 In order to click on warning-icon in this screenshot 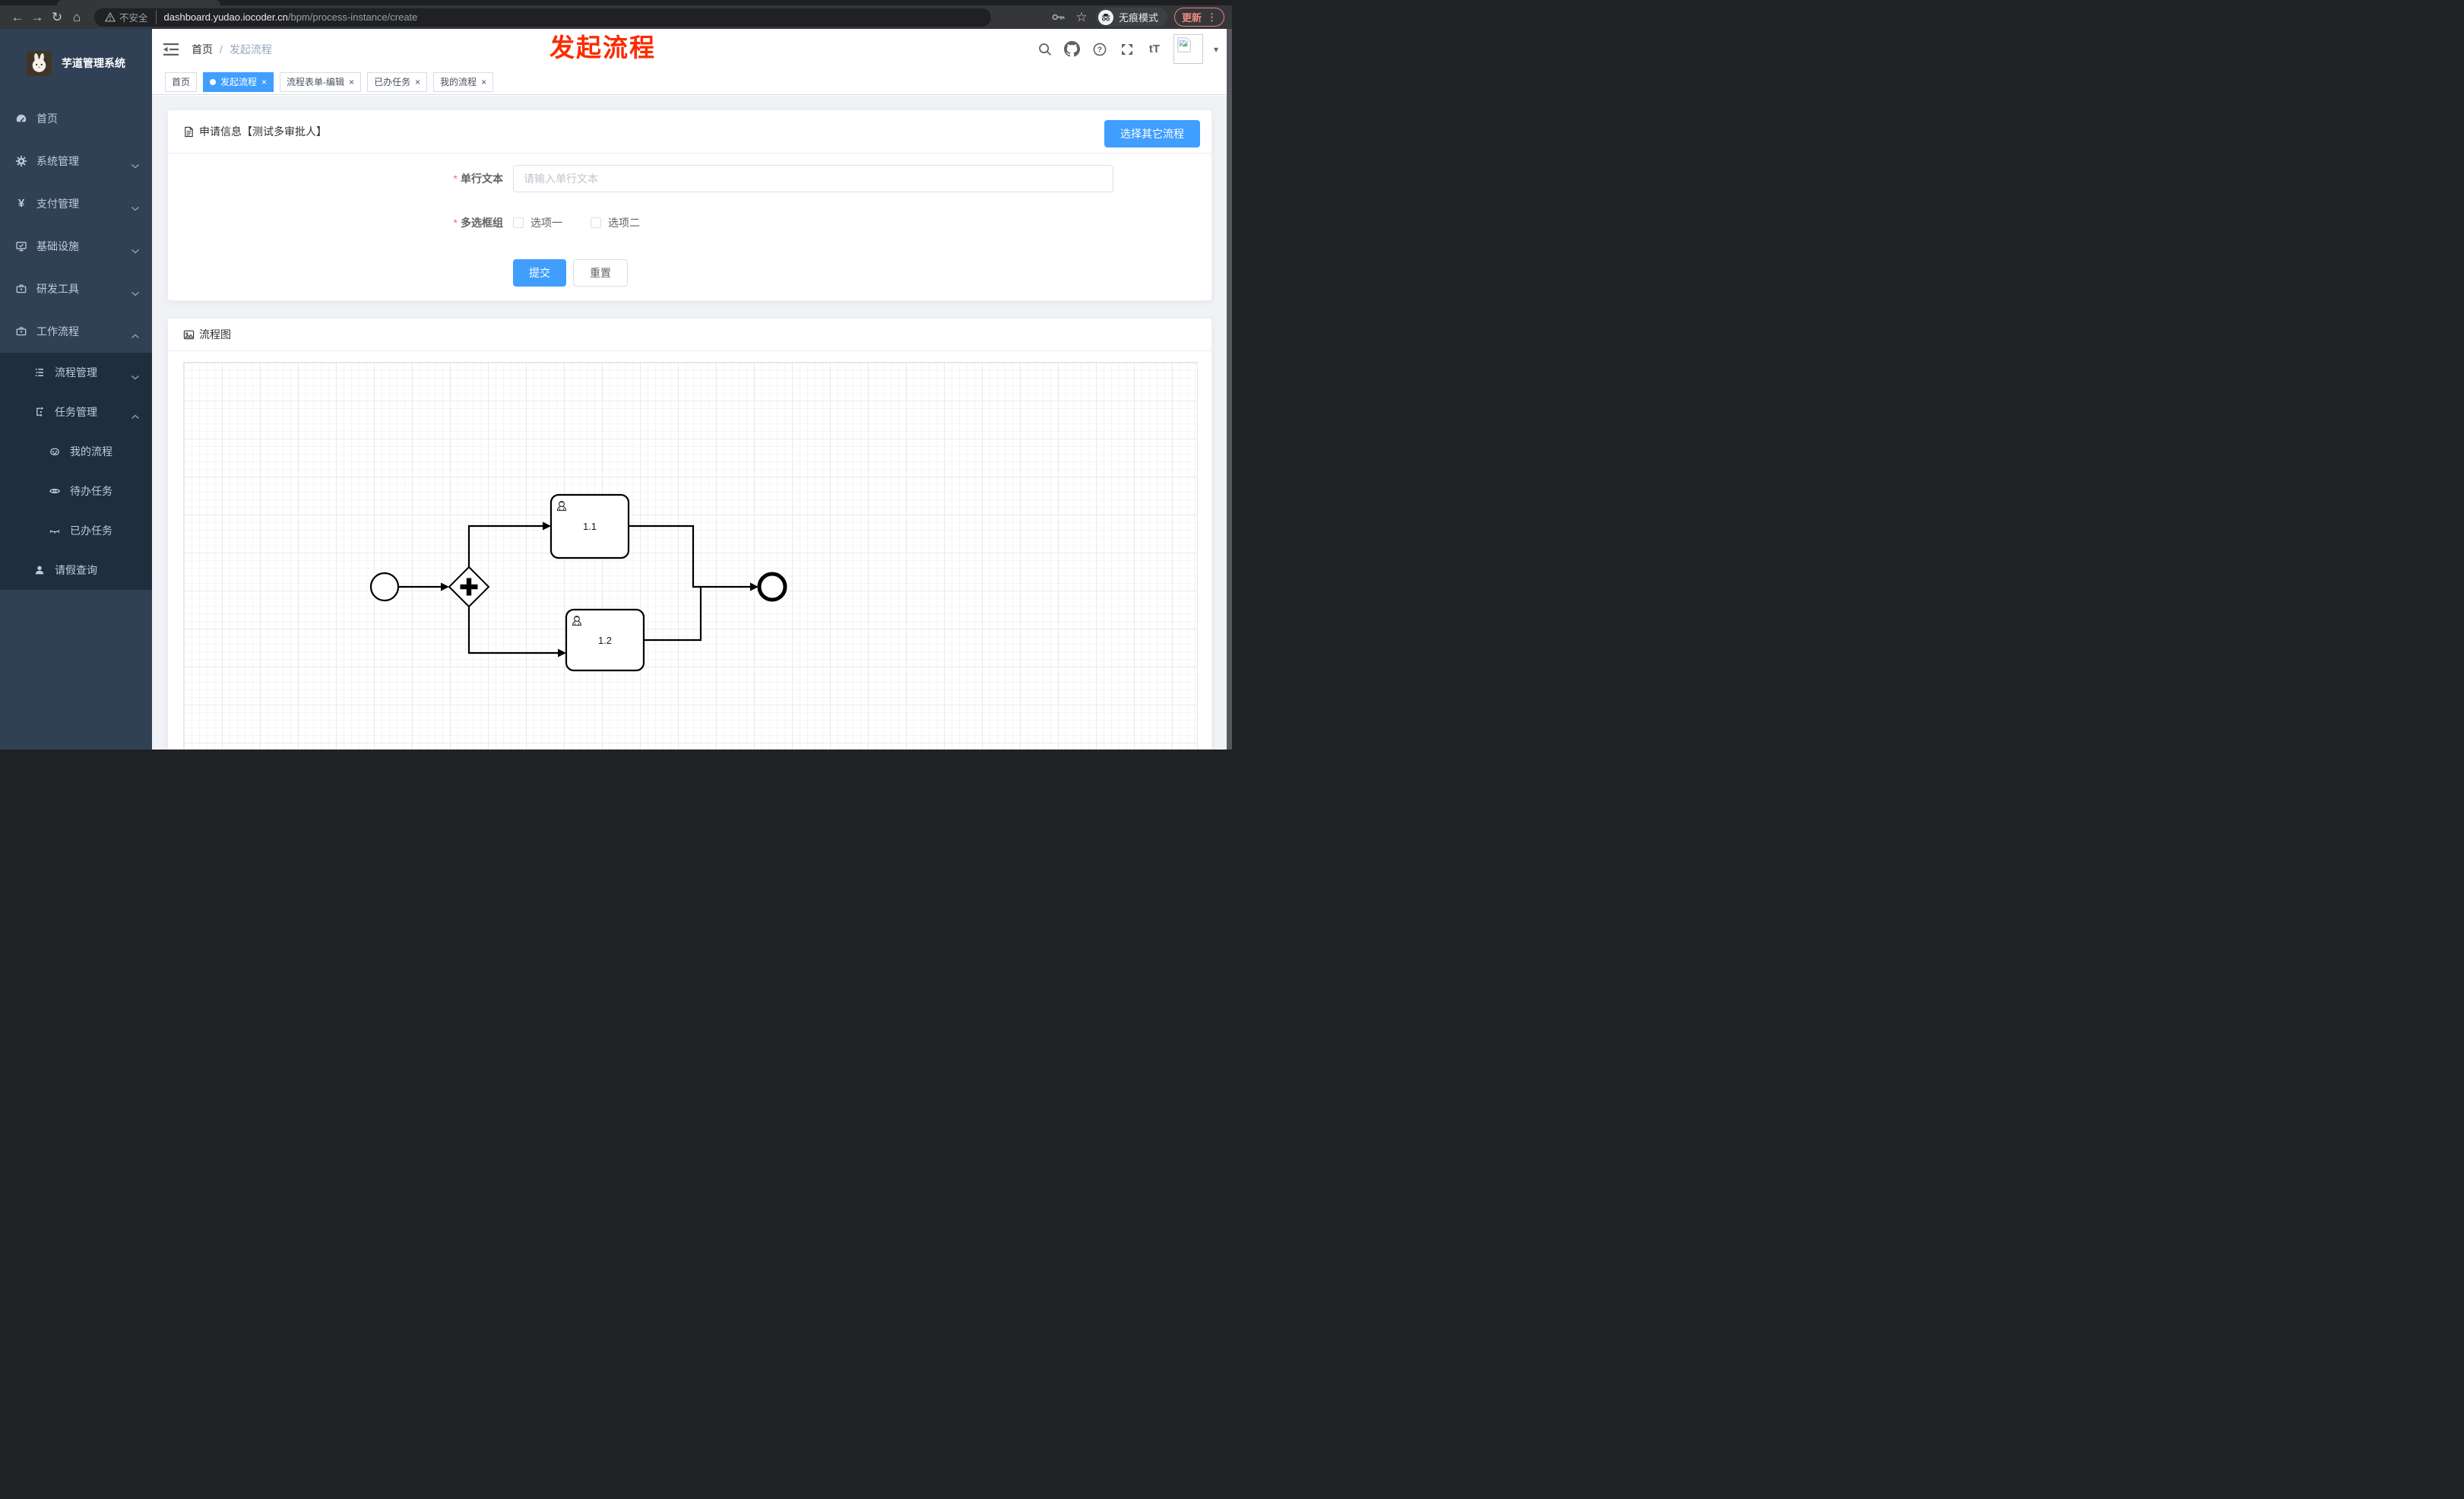, I will do `click(110, 17)`.